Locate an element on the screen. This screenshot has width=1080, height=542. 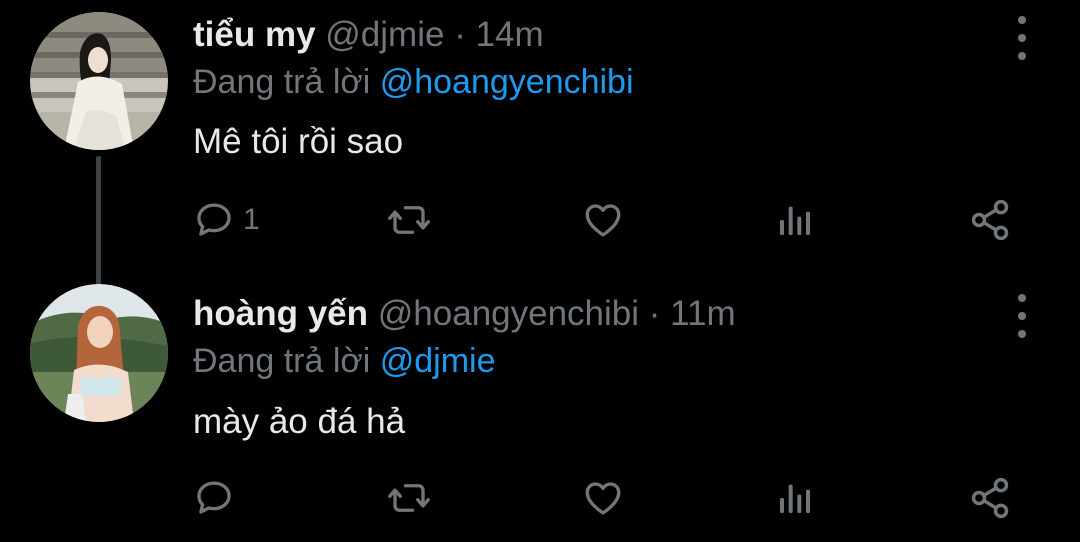
reply-button is located at coordinates (218, 498).